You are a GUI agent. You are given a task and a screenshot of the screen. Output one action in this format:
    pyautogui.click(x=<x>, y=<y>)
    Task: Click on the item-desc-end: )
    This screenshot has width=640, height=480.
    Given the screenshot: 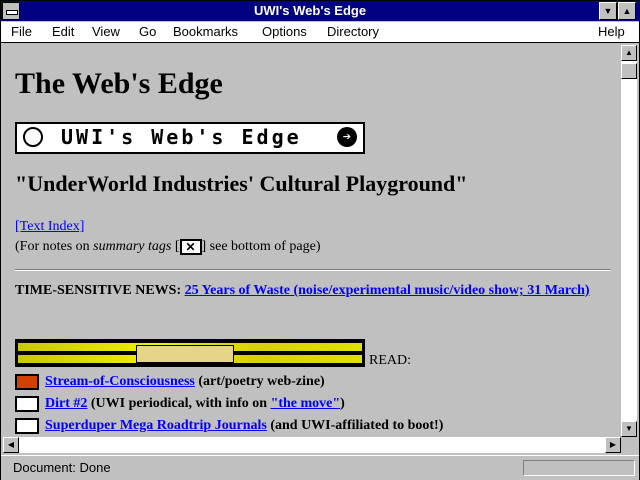 What is the action you would take?
    pyautogui.click(x=342, y=404)
    